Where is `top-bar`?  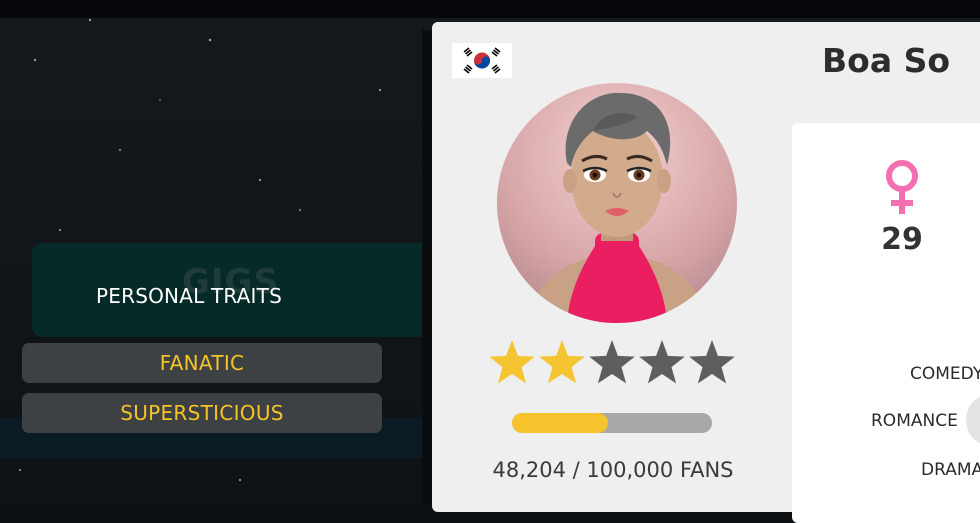
top-bar is located at coordinates (490, 9).